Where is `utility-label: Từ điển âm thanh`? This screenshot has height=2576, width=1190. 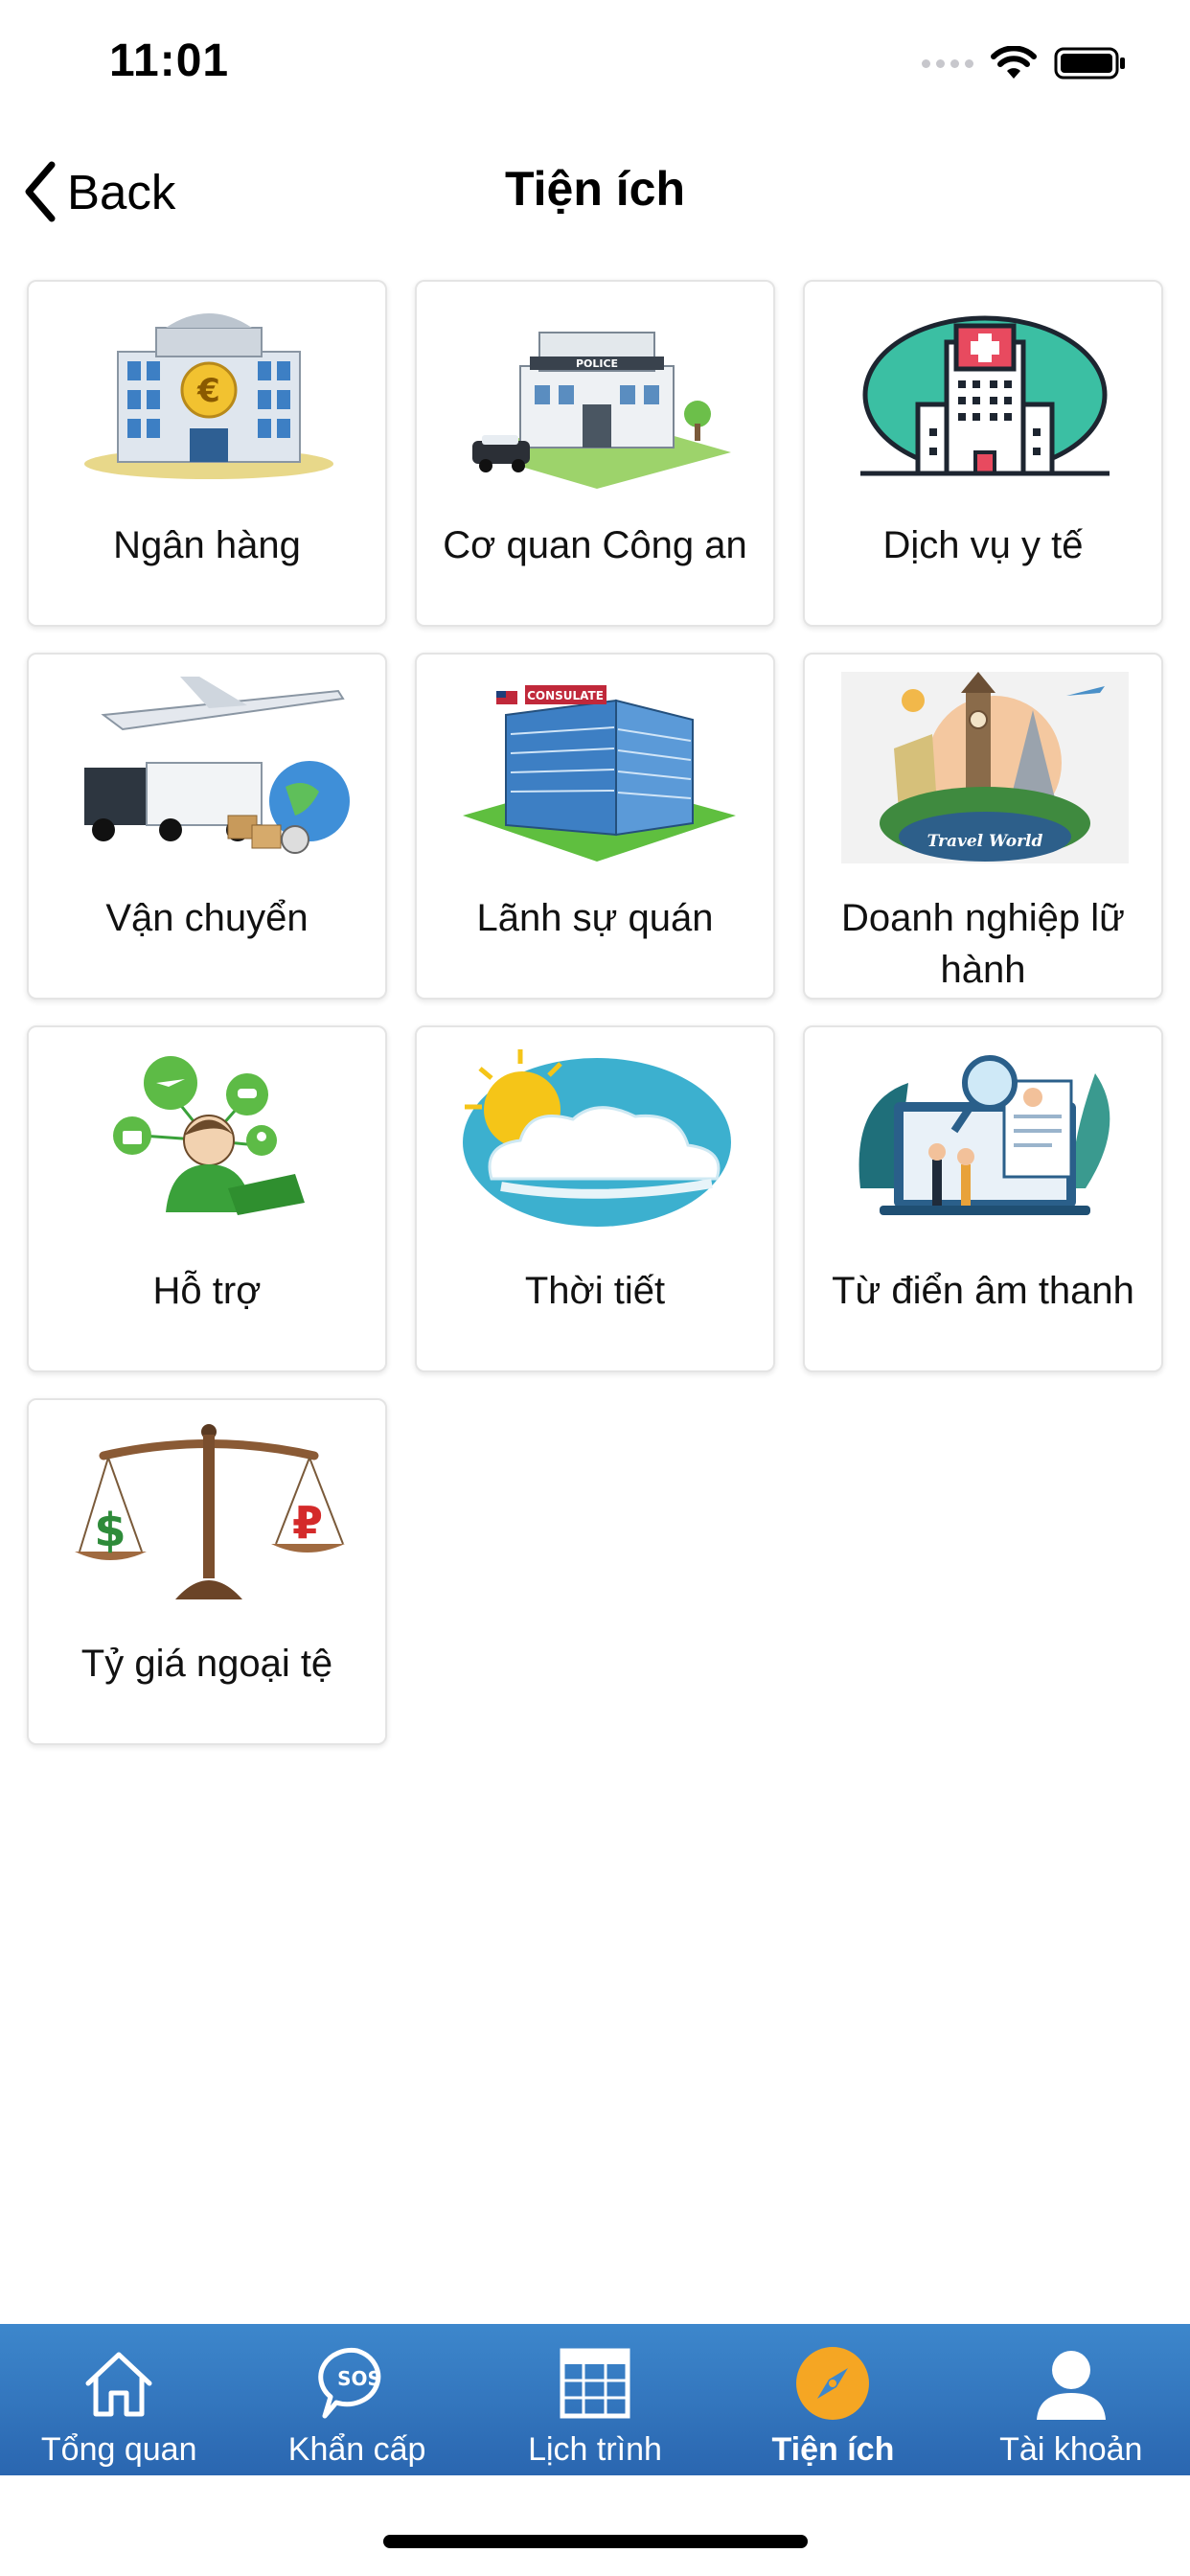 utility-label: Từ điển âm thanh is located at coordinates (983, 1291).